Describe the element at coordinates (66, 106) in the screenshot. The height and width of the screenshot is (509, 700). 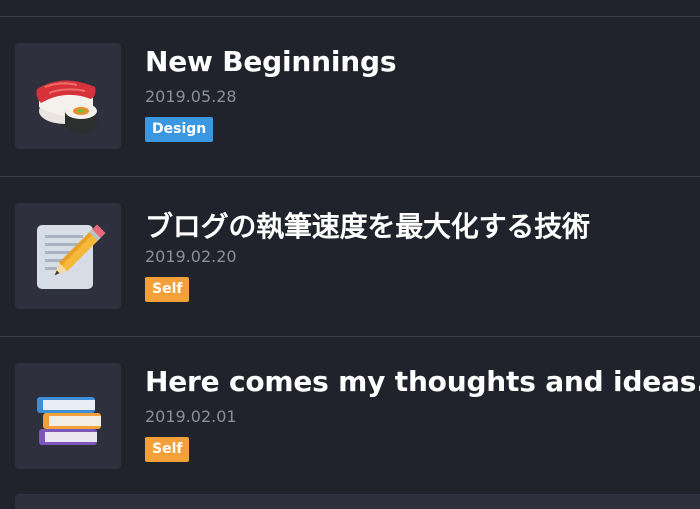
I see `sushi-icon` at that location.